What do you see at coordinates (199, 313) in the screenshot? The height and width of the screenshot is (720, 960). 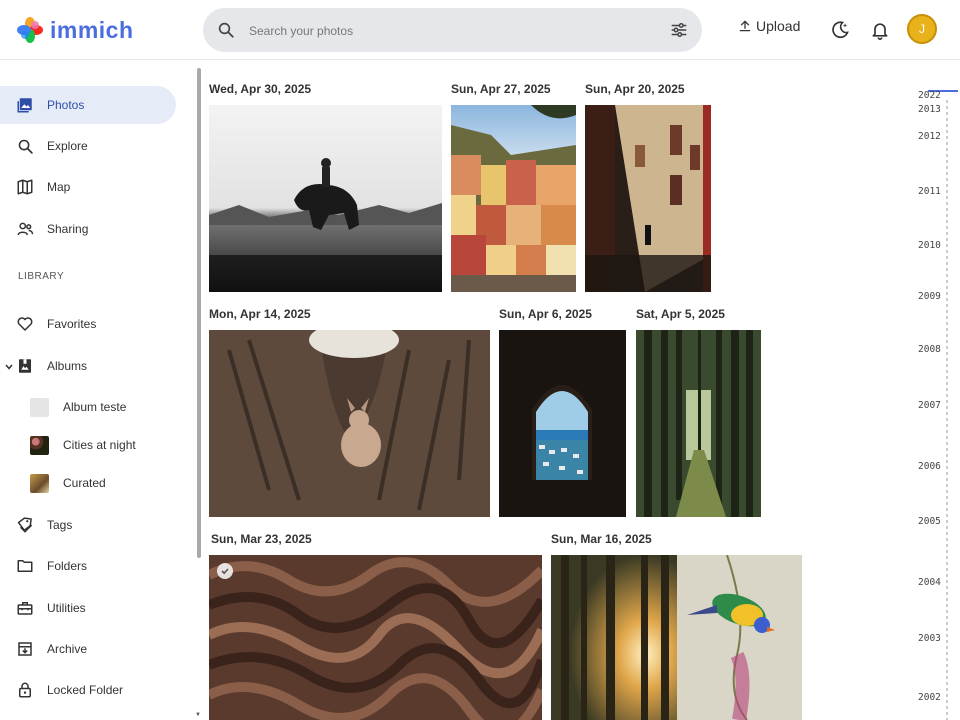 I see `sidebar-scrollbar` at bounding box center [199, 313].